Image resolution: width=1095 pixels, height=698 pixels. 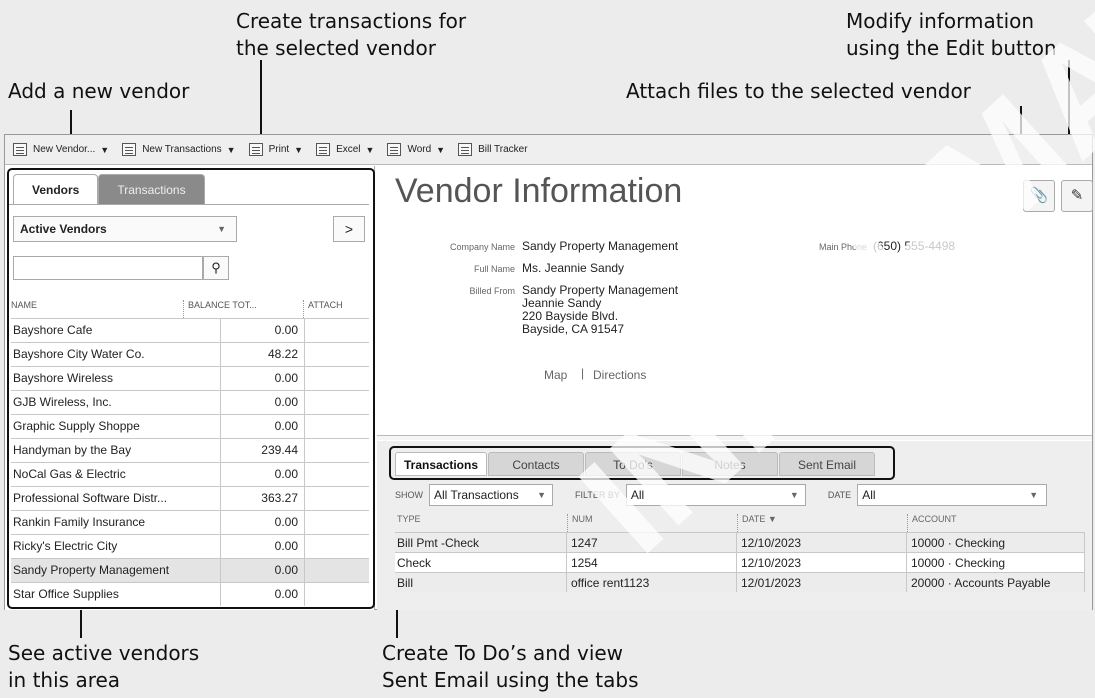 I want to click on excel-icon, so click(x=323, y=149).